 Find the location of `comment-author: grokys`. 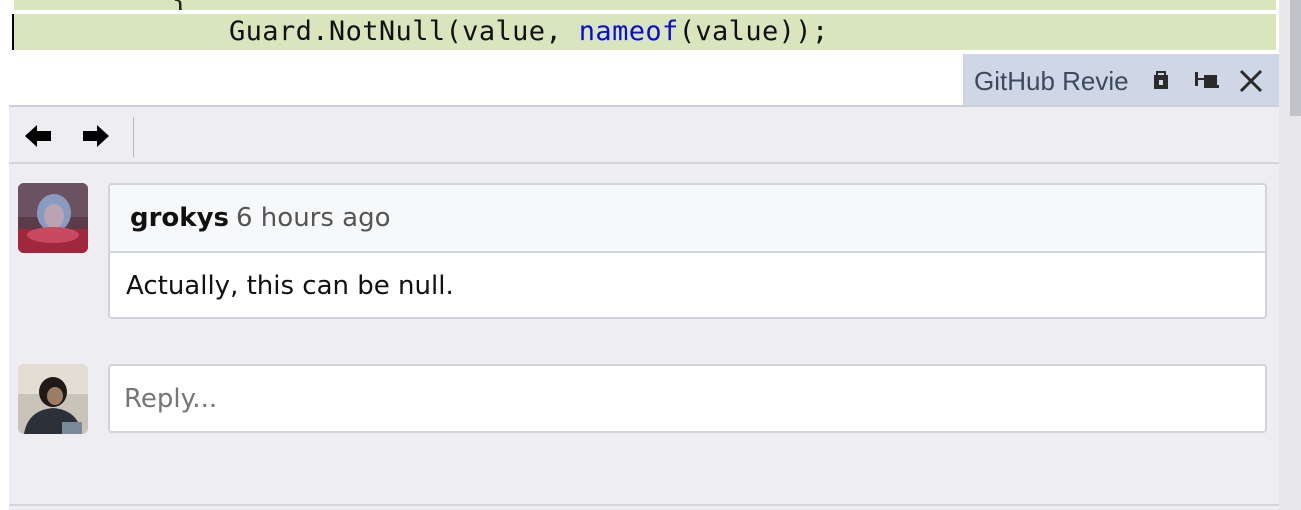

comment-author: grokys is located at coordinates (179, 218).